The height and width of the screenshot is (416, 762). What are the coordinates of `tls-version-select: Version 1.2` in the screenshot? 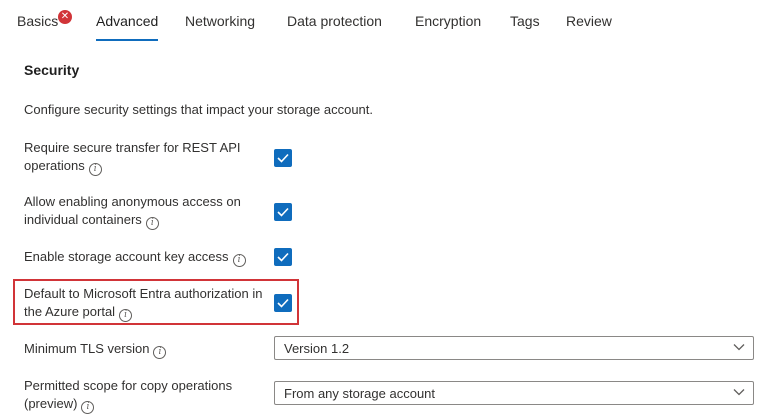 It's located at (514, 348).